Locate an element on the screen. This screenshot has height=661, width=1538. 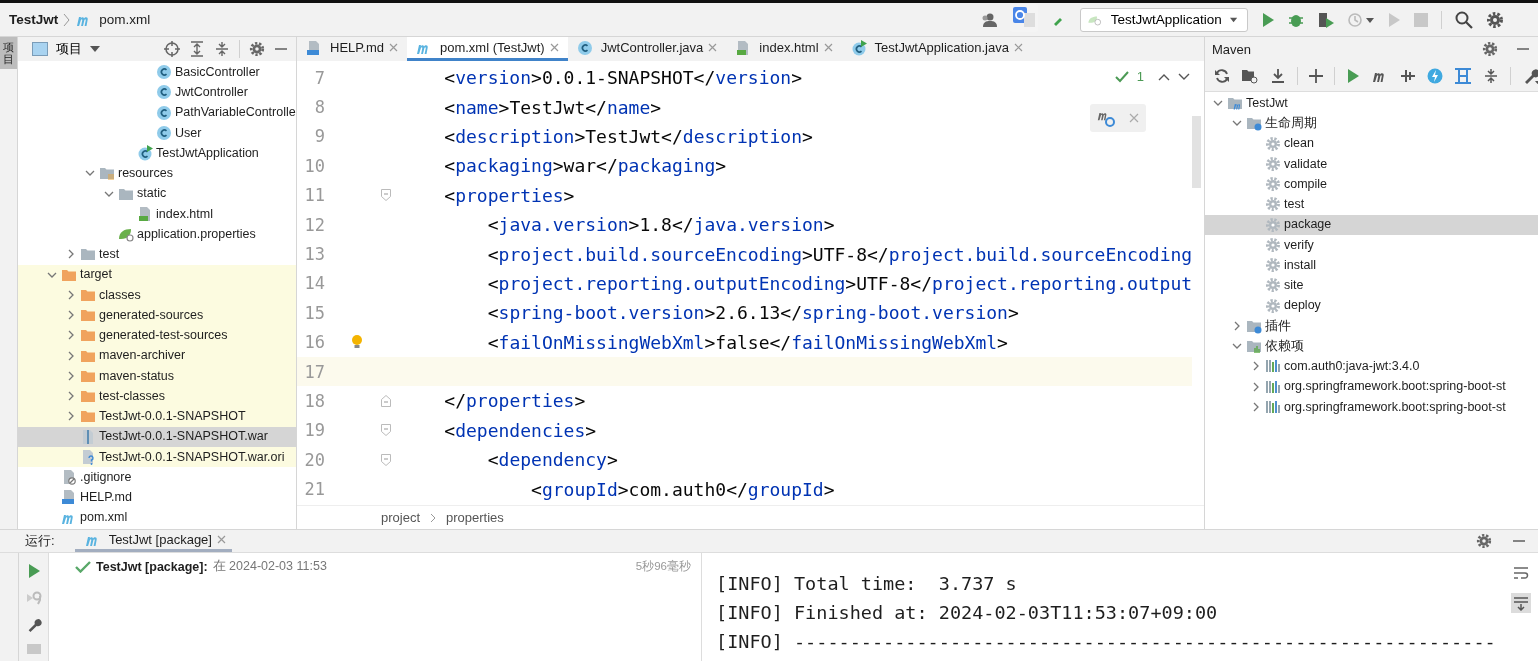
skip-tests-icon is located at coordinates (1435, 76).